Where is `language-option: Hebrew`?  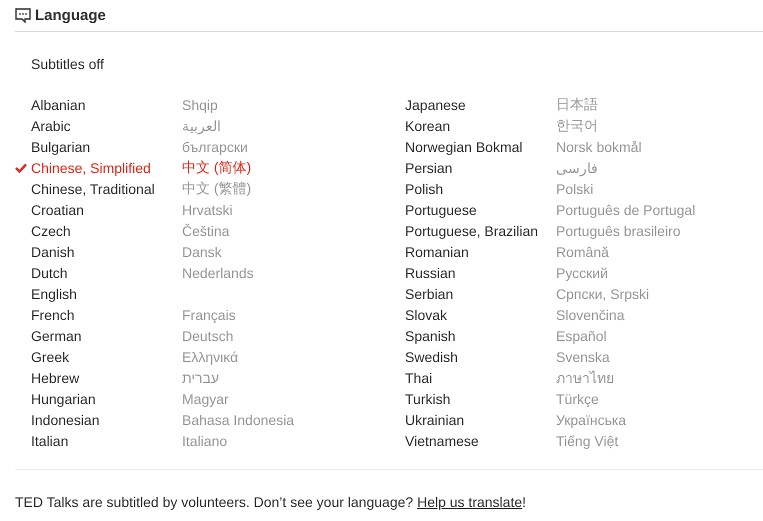
language-option: Hebrew is located at coordinates (106, 378).